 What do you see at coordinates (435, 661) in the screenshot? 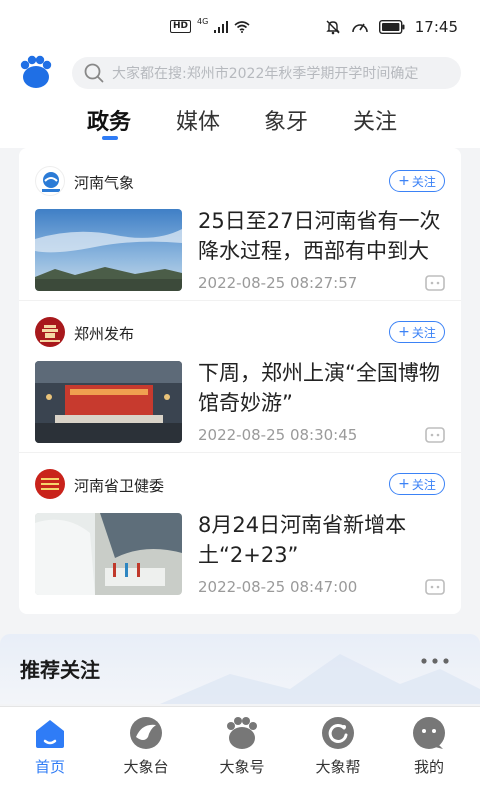
I see `more-icon` at bounding box center [435, 661].